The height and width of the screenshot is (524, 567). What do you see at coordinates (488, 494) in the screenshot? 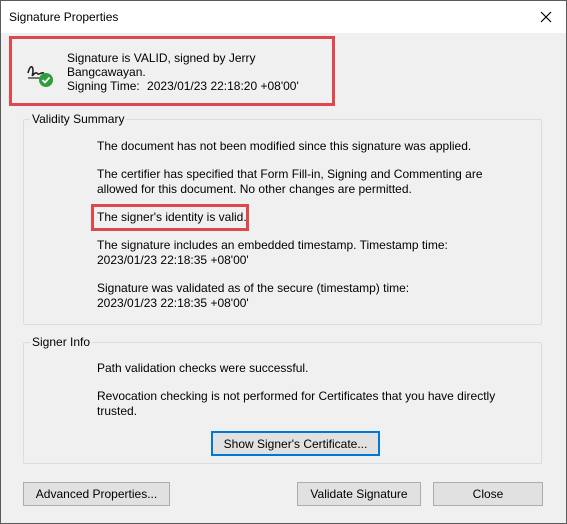
I see `close-button: Close` at bounding box center [488, 494].